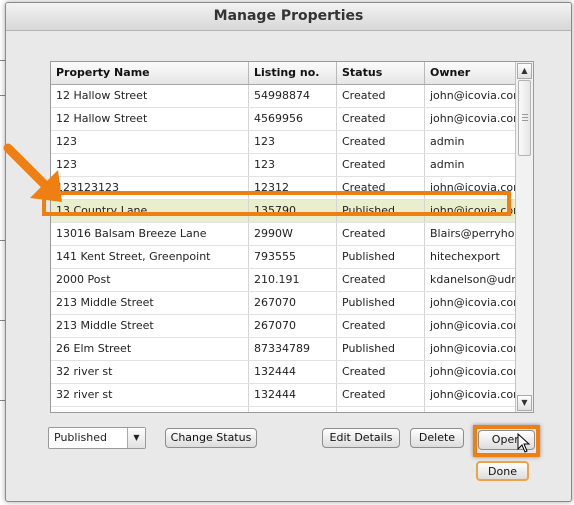 The width and height of the screenshot is (574, 505). What do you see at coordinates (524, 237) in the screenshot?
I see `vertical-scrollbar: ▲ ▼` at bounding box center [524, 237].